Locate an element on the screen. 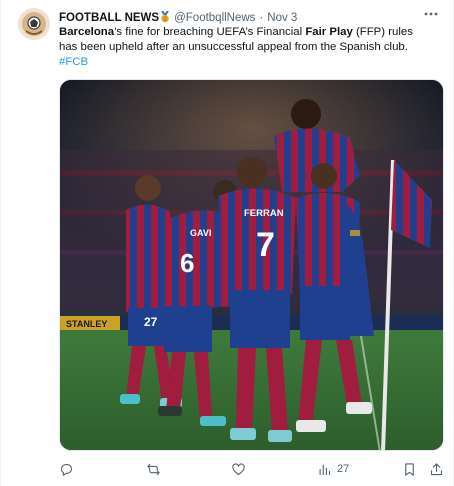  like-icon is located at coordinates (238, 468).